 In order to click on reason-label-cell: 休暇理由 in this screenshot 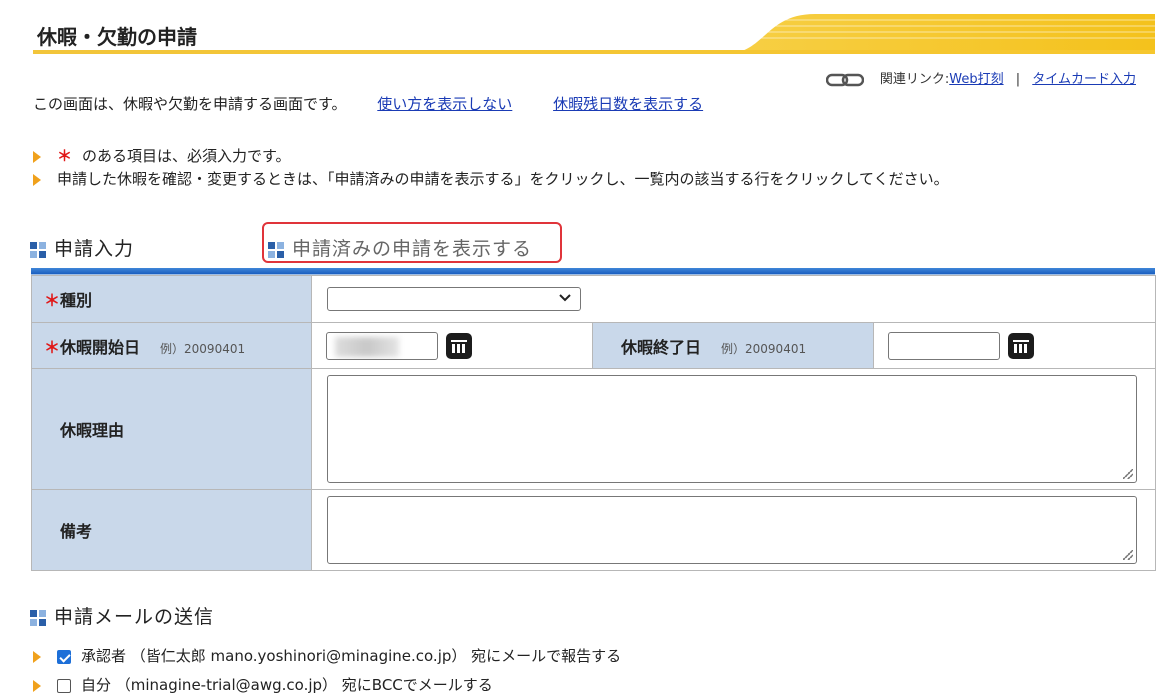, I will do `click(171, 429)`.